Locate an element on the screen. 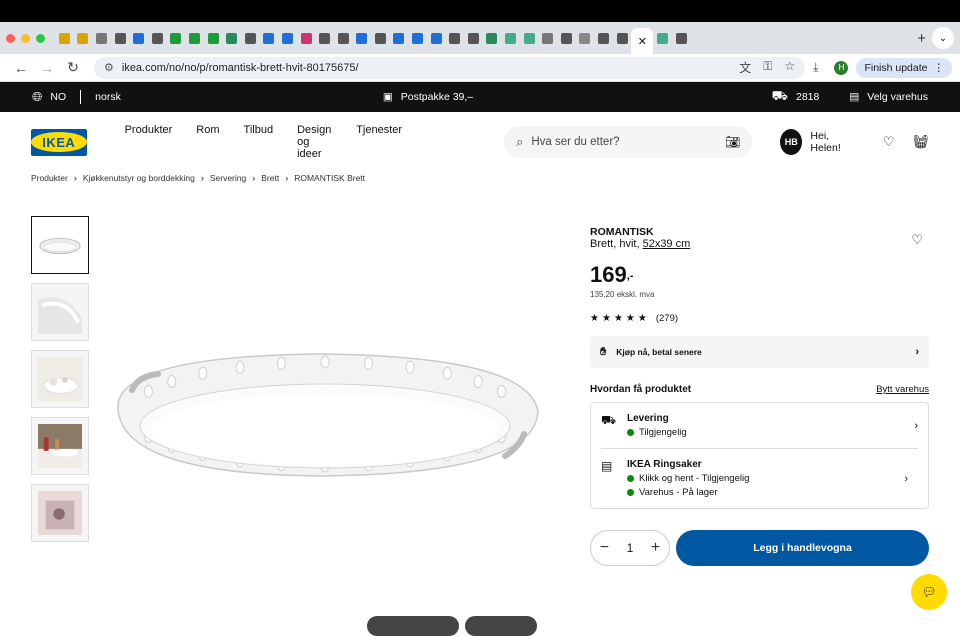 The height and width of the screenshot is (636, 960). tray-cutout is located at coordinates (502, 391).